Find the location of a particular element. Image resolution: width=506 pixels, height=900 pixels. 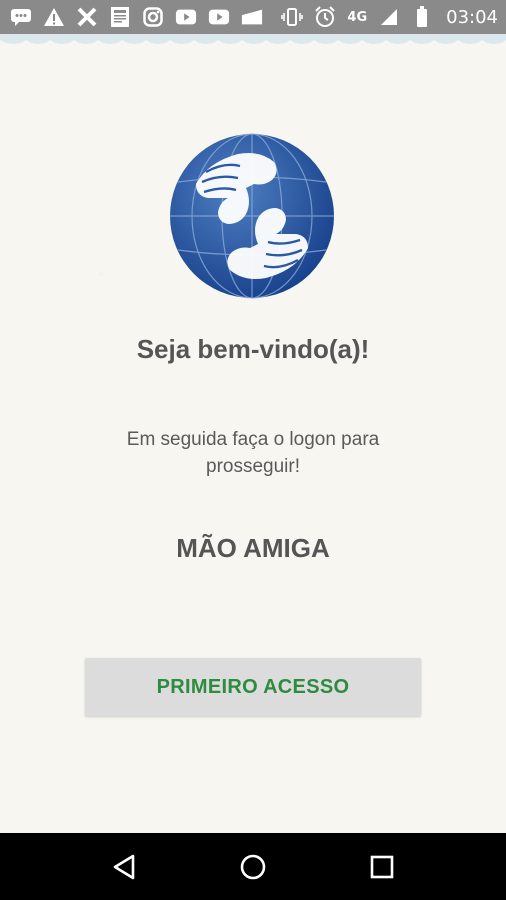

battery-icon is located at coordinates (422, 17).